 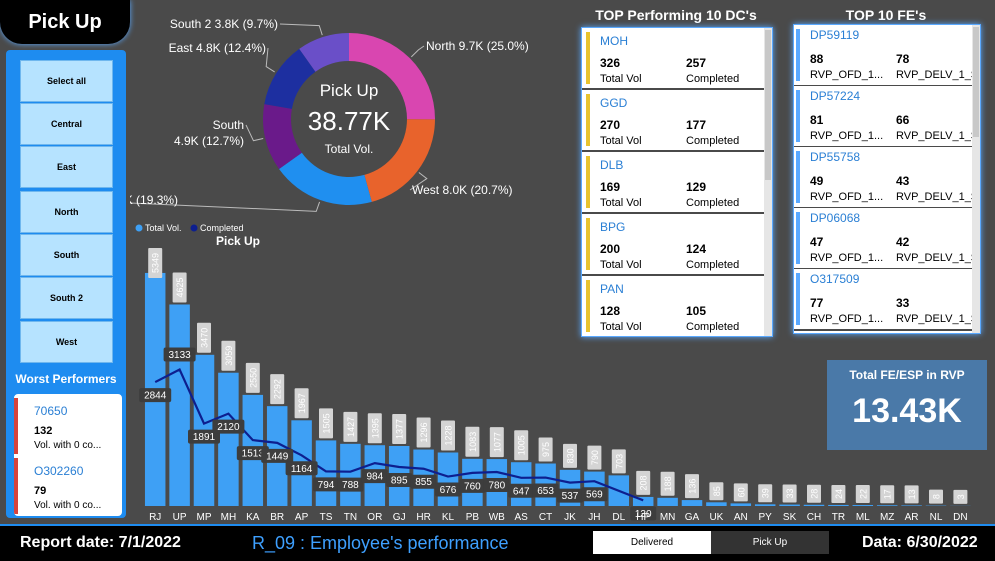 I want to click on bar-value-label: 1505, so click(x=327, y=423).